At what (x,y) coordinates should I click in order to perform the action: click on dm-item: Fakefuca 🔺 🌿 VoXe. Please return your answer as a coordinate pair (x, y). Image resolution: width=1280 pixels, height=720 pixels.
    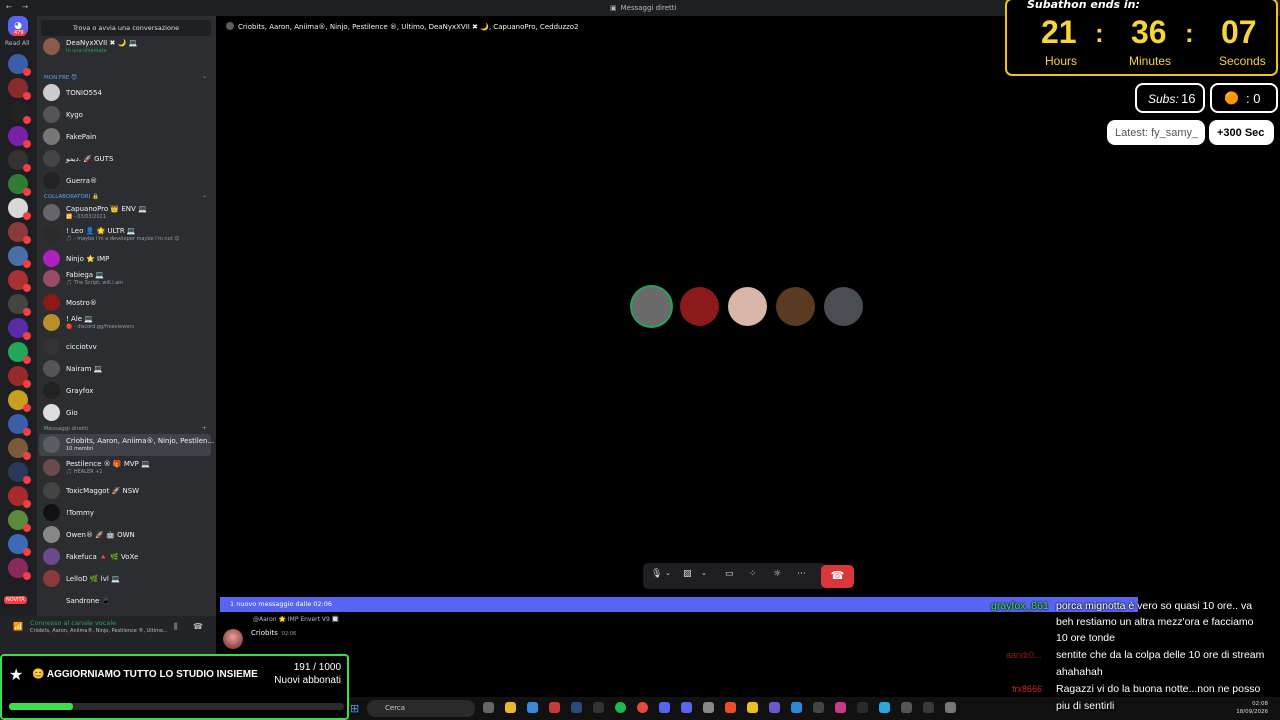
    Looking at the image, I should click on (125, 557).